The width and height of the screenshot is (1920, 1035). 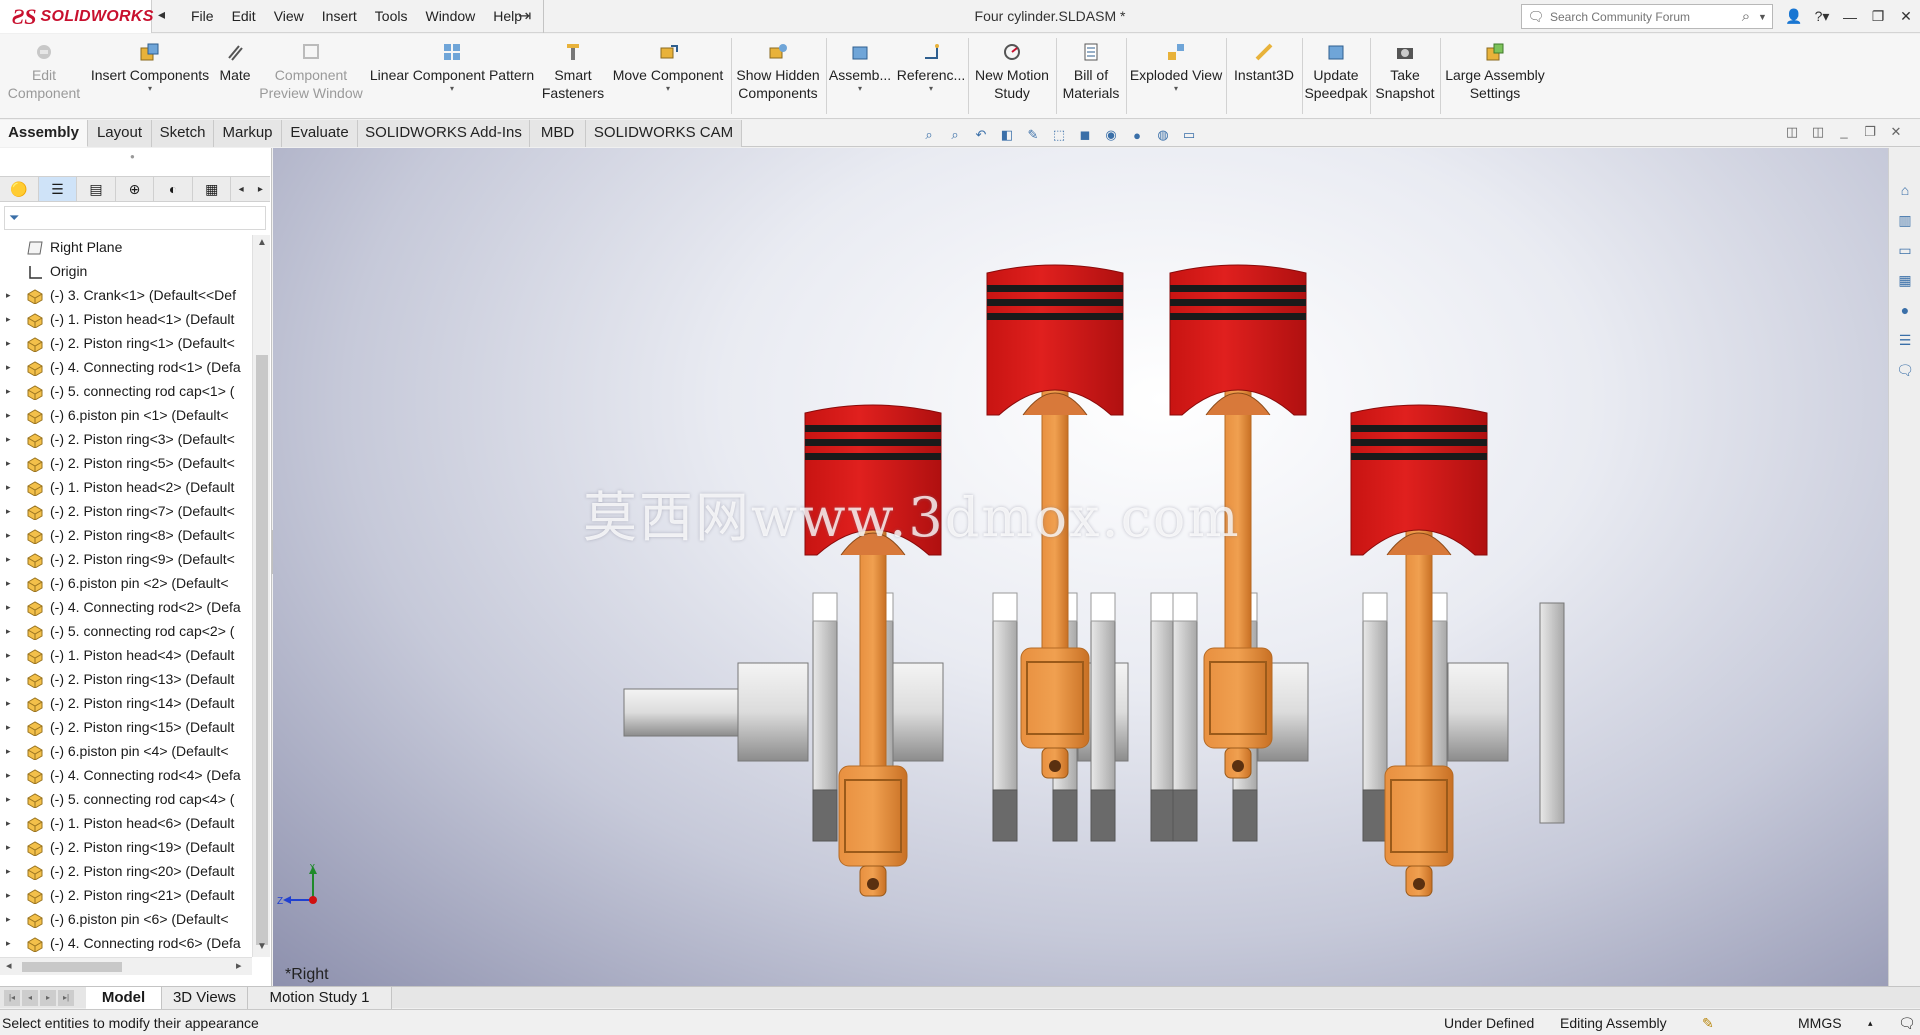 What do you see at coordinates (58, 189) in the screenshot?
I see `feature-manager-tab-icon: ☰` at bounding box center [58, 189].